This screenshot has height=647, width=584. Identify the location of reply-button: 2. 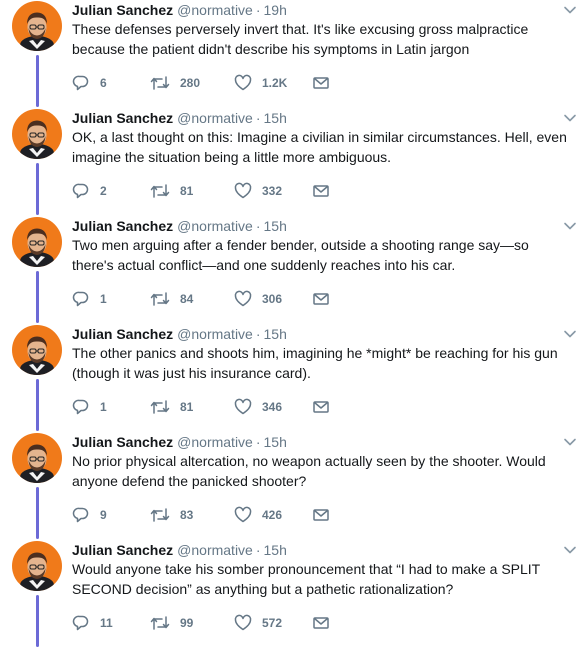
(89, 191).